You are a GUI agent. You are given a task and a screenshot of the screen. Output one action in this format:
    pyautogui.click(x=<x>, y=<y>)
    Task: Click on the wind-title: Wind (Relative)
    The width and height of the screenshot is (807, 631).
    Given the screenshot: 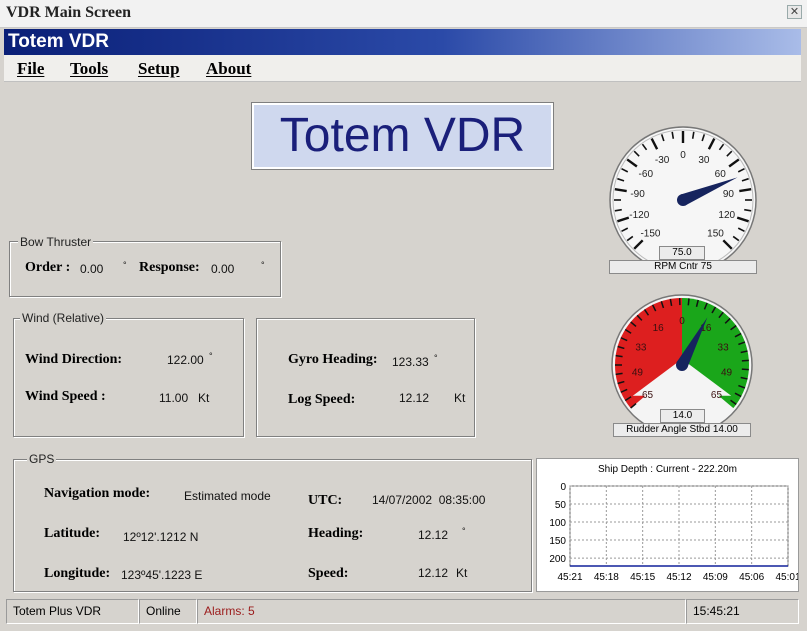 What is the action you would take?
    pyautogui.click(x=63, y=318)
    